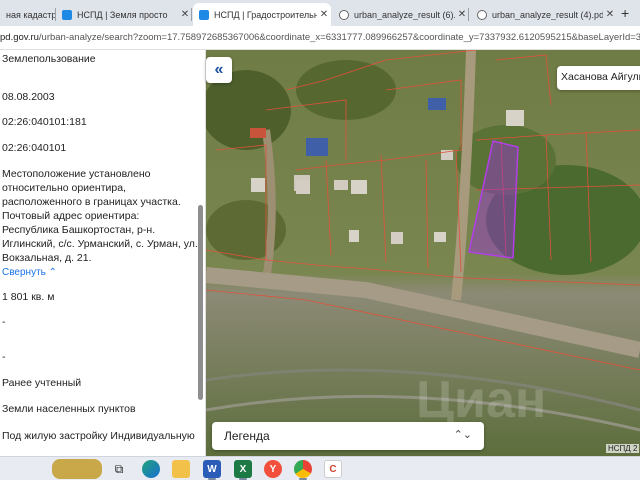 Image resolution: width=640 pixels, height=480 pixels. Describe the element at coordinates (181, 469) in the screenshot. I see `file-explorer-icon` at that location.